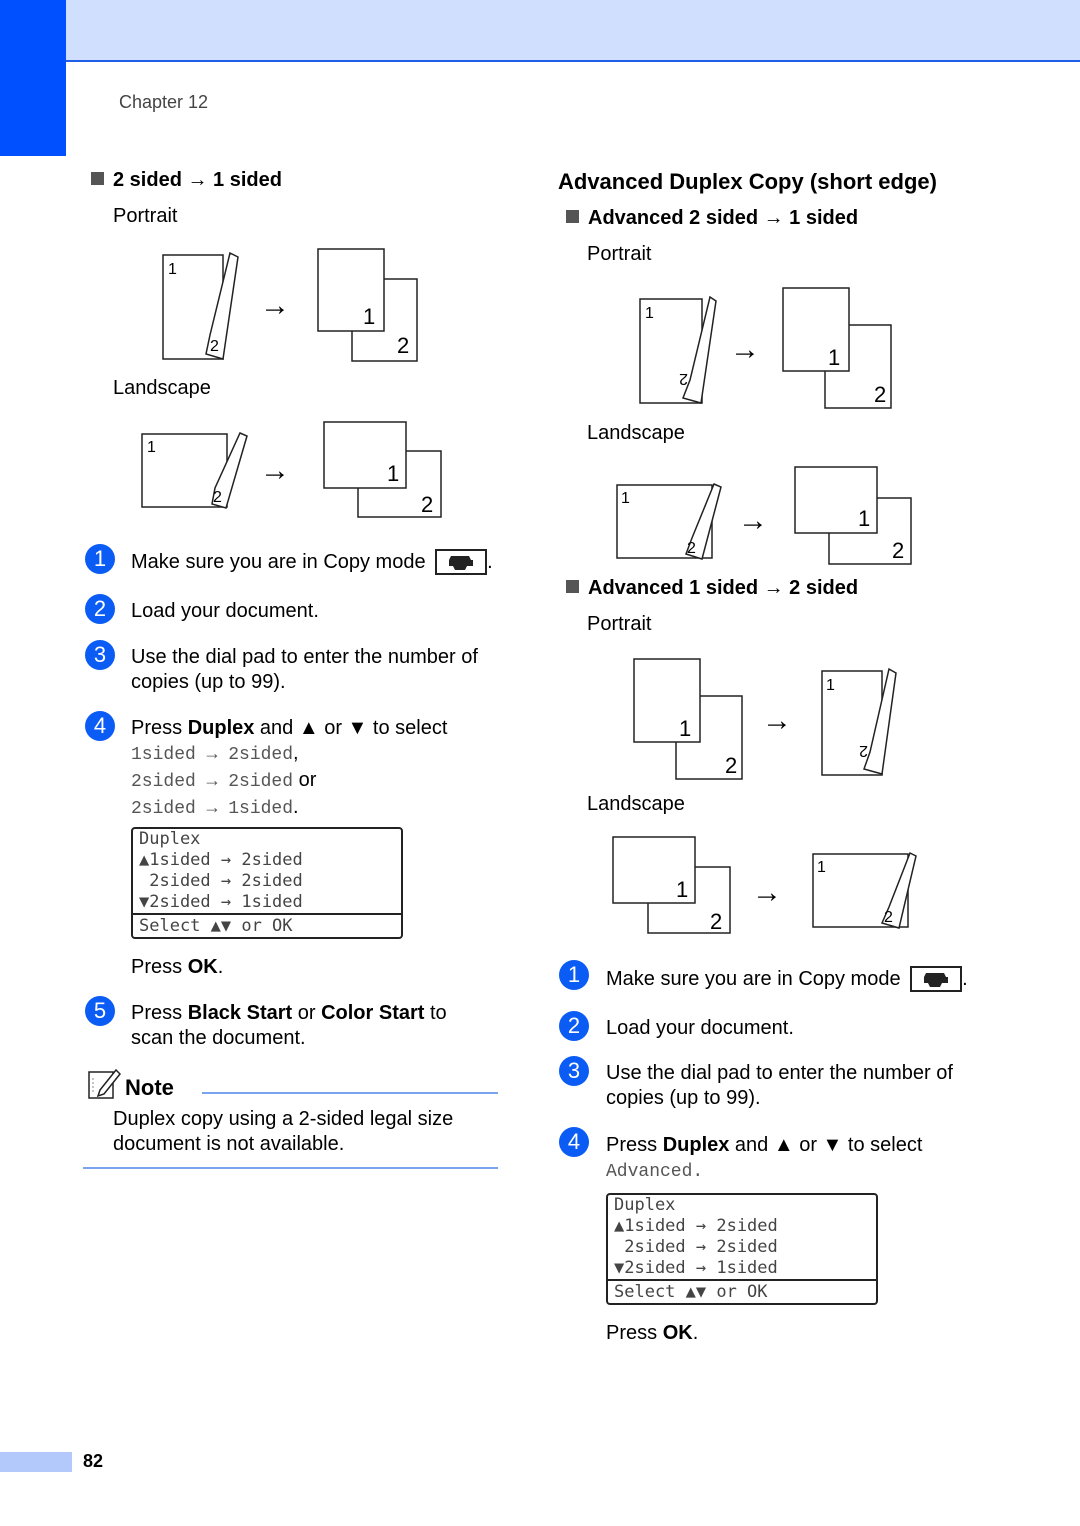  Describe the element at coordinates (574, 1026) in the screenshot. I see `step-2-badge: 2` at that location.